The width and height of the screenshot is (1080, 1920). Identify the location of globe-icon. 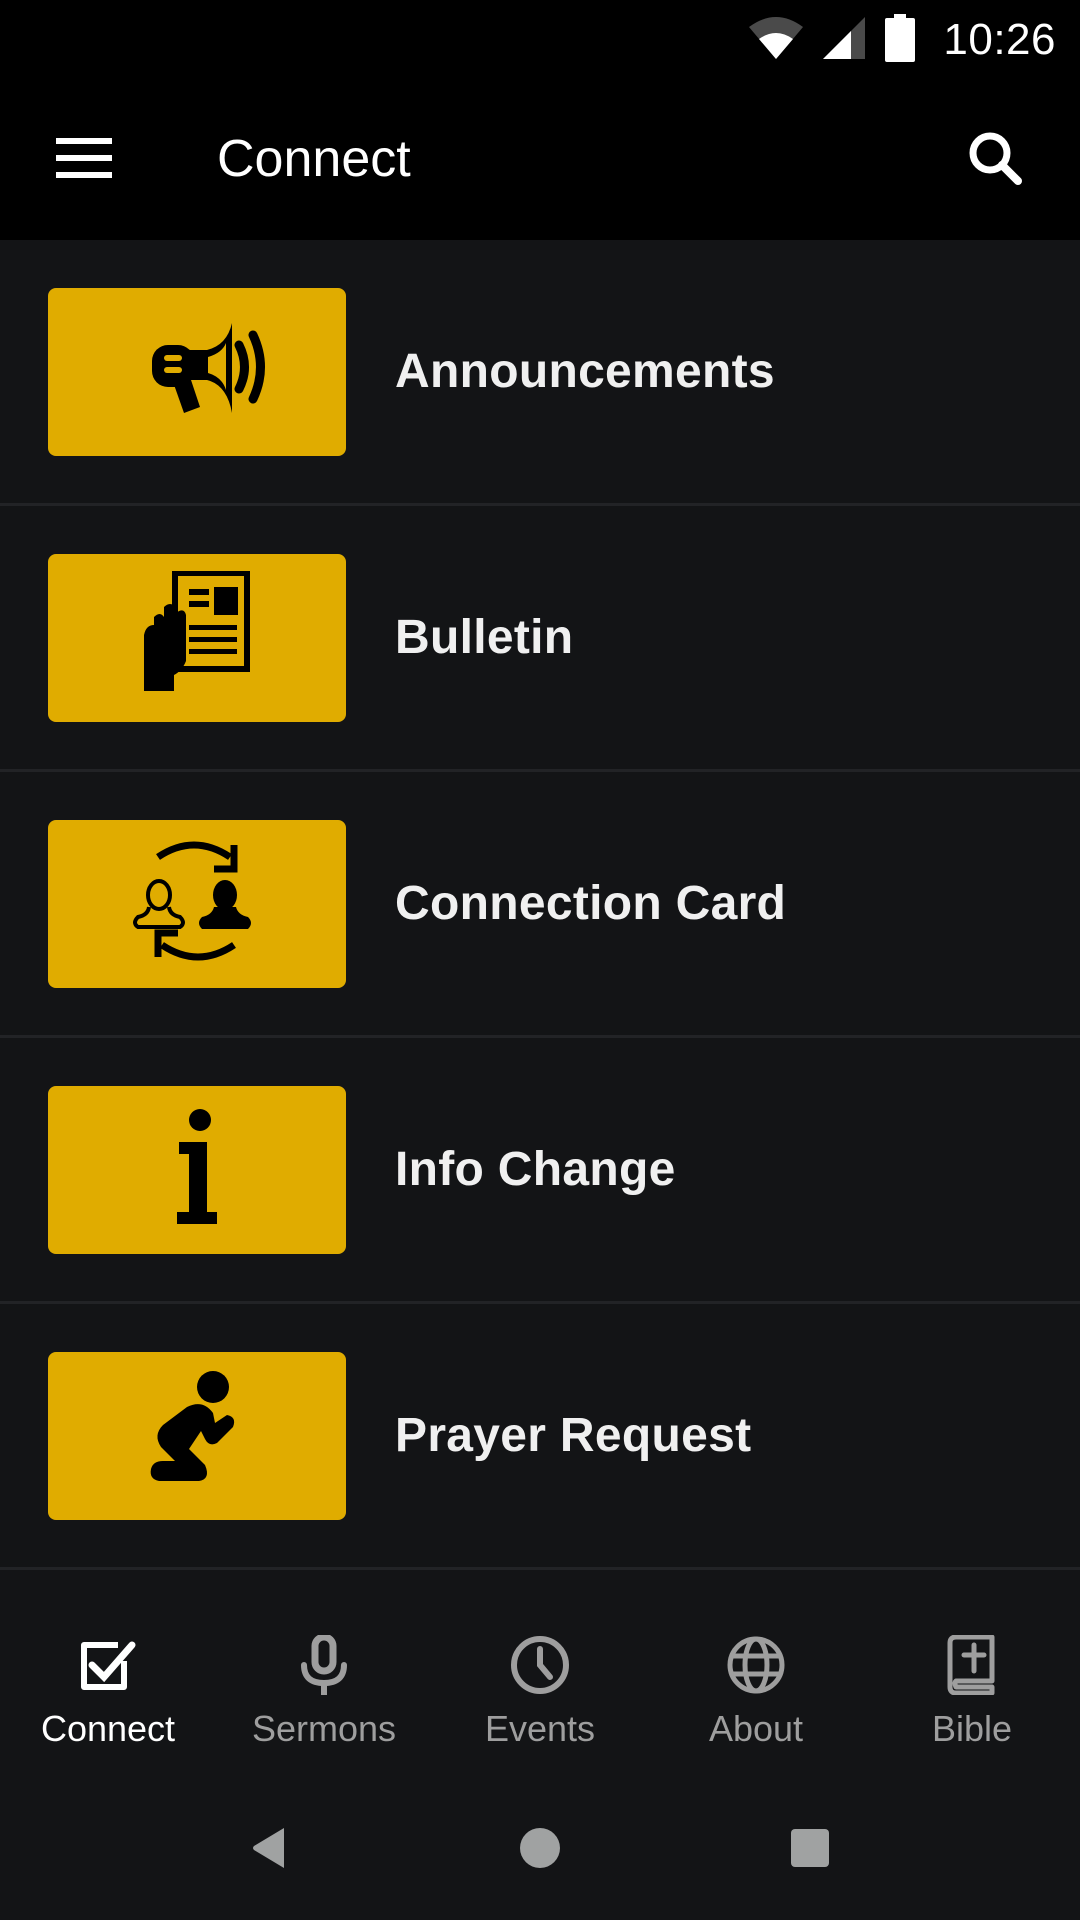
(756, 1665).